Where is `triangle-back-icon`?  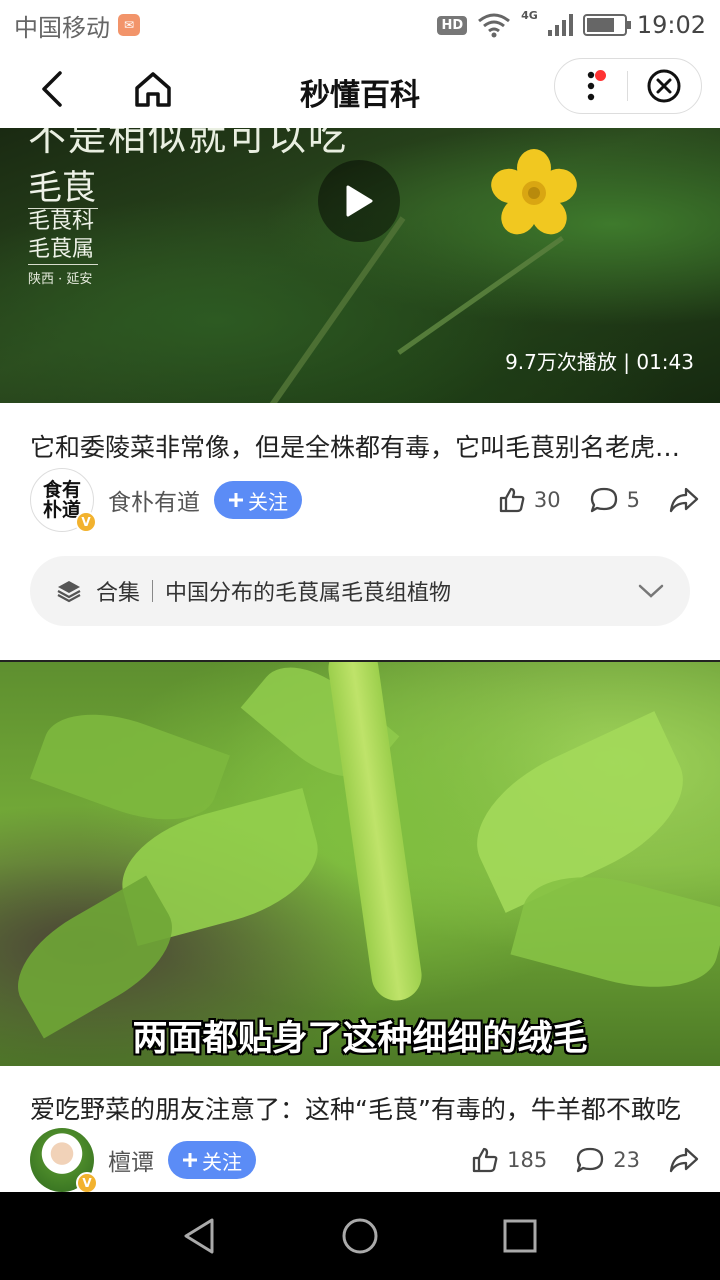 triangle-back-icon is located at coordinates (199, 1236).